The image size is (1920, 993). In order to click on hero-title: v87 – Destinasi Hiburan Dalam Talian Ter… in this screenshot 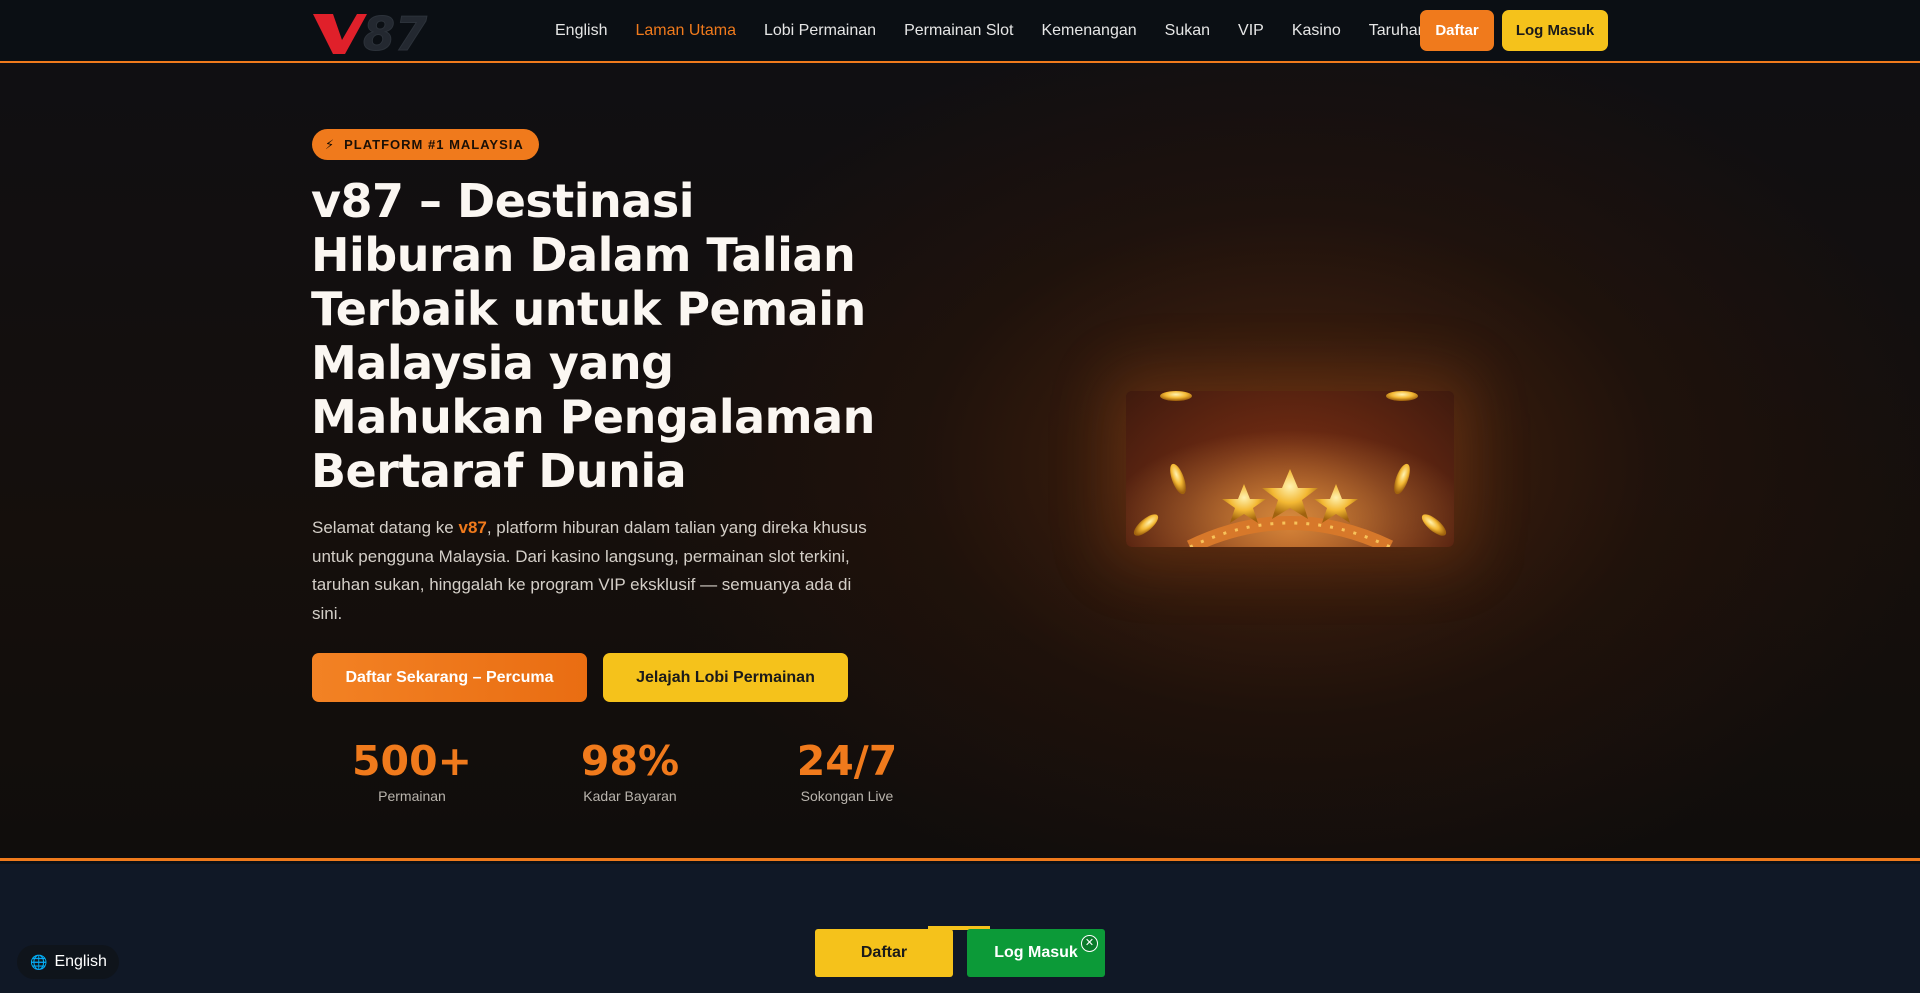, I will do `click(593, 336)`.